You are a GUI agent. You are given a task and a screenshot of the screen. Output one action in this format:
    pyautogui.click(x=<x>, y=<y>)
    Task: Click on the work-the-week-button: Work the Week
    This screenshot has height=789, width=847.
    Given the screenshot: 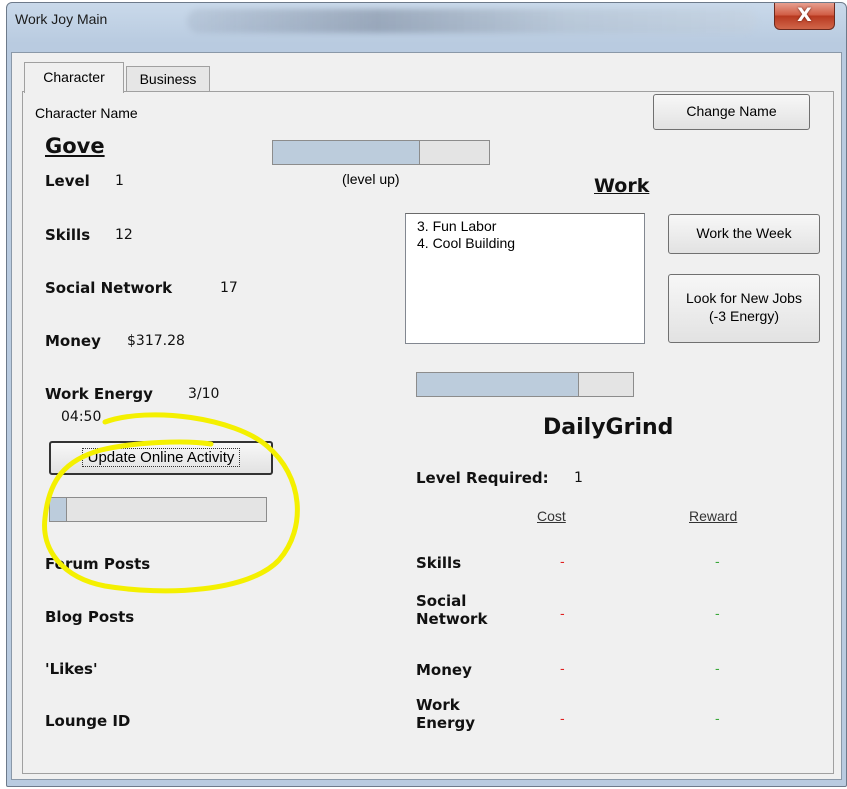 What is the action you would take?
    pyautogui.click(x=744, y=234)
    